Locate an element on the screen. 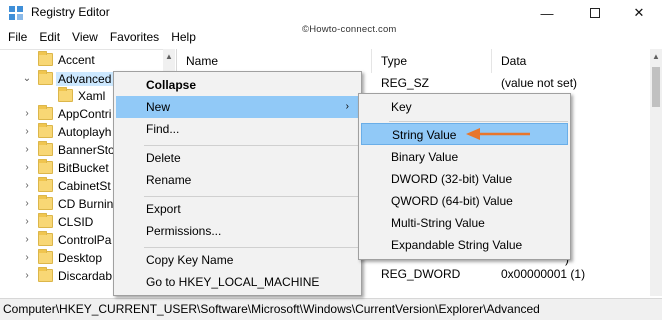 This screenshot has width=662, height=320. submenu-item-key: Key is located at coordinates (464, 107).